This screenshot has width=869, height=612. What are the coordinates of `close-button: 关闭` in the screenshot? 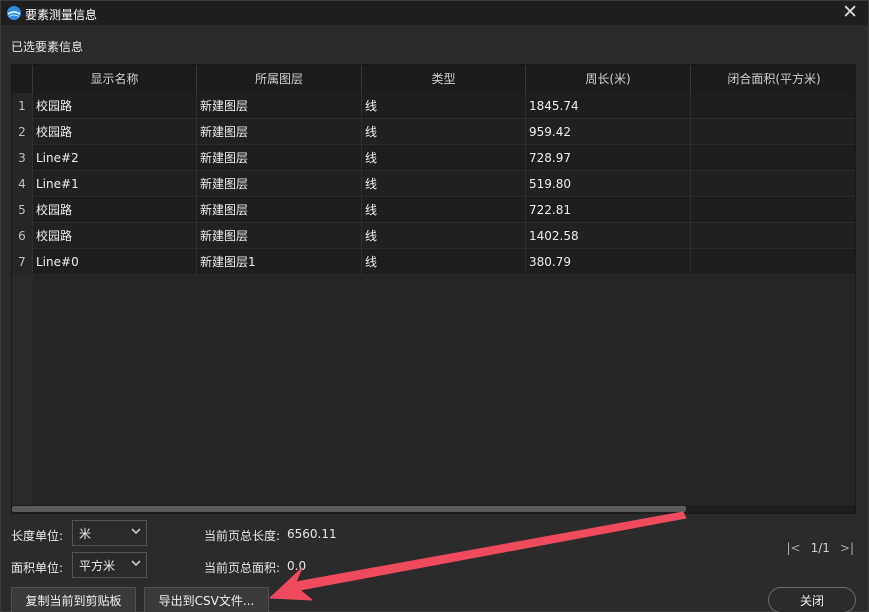 It's located at (812, 599).